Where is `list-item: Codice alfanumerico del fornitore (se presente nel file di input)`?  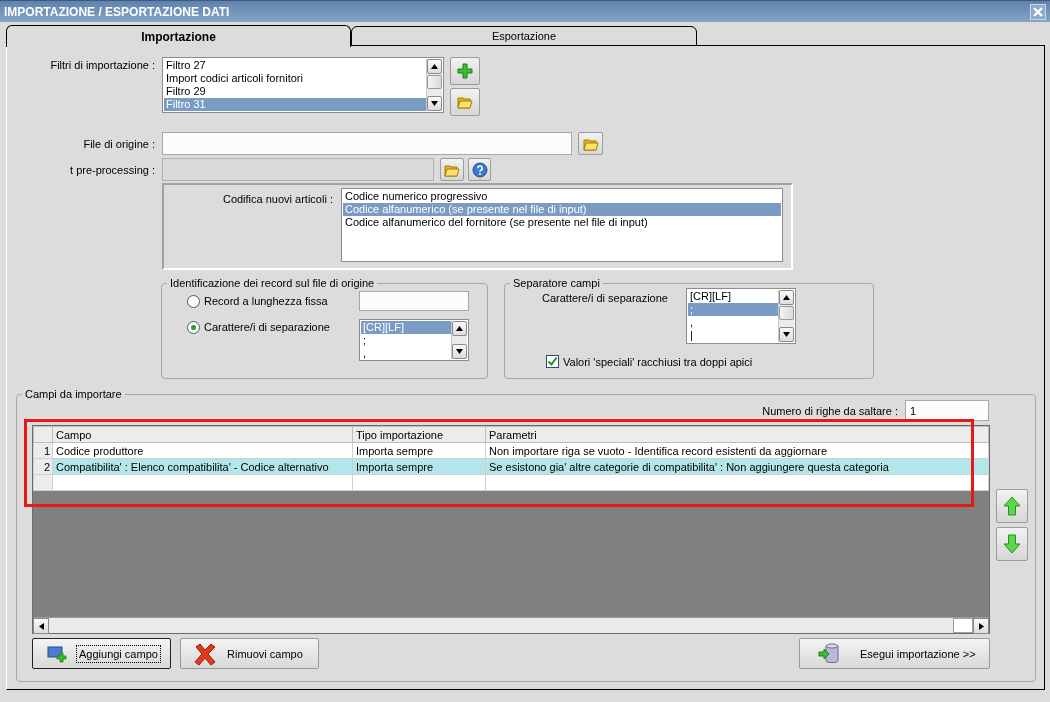 list-item: Codice alfanumerico del fornitore (se presente nel file di input) is located at coordinates (562, 222).